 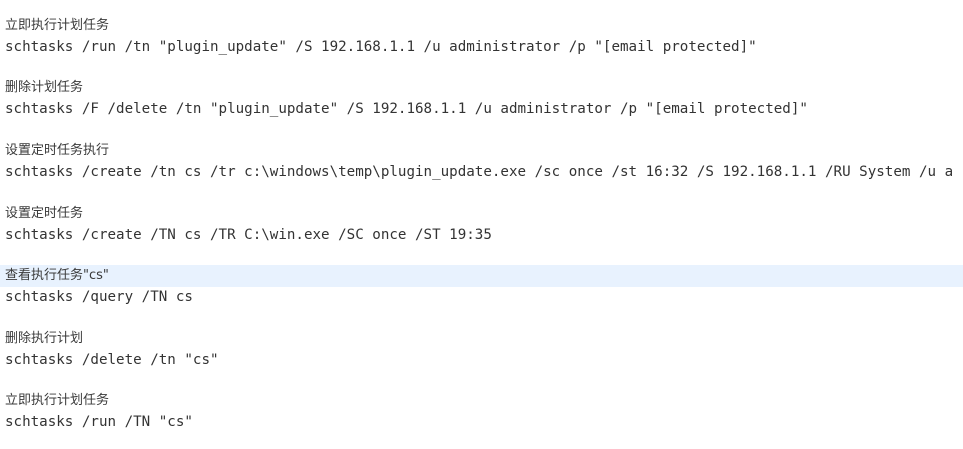 I want to click on comment-line-create-scheduled-exec: 设置定时任务执行, so click(x=57, y=150).